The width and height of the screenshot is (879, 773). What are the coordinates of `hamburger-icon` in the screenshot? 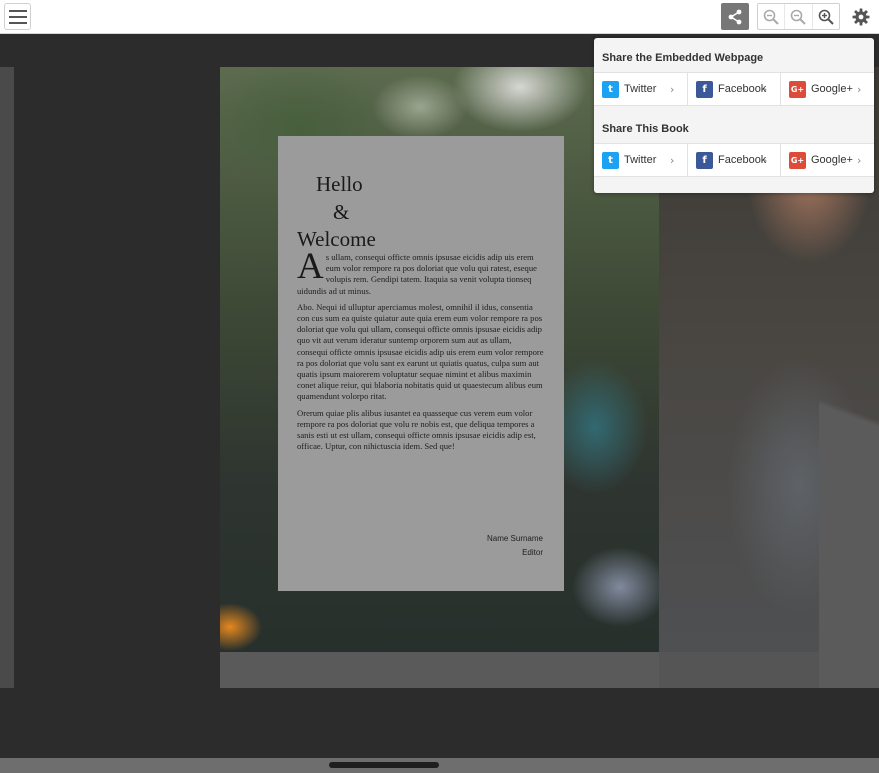 It's located at (17, 16).